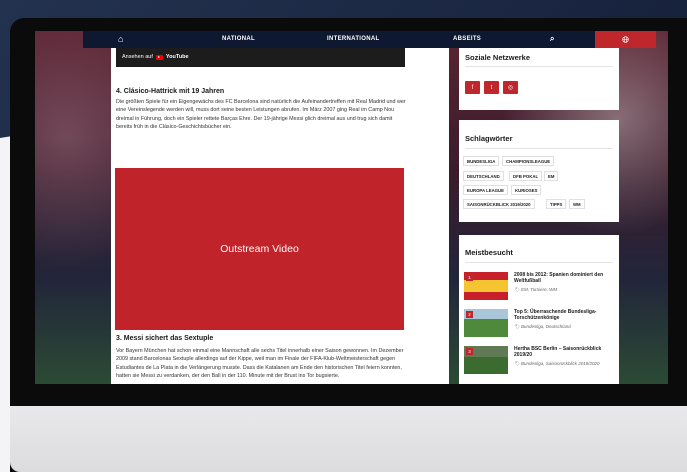 This screenshot has height=472, width=687. I want to click on rank-badge: 3, so click(469, 351).